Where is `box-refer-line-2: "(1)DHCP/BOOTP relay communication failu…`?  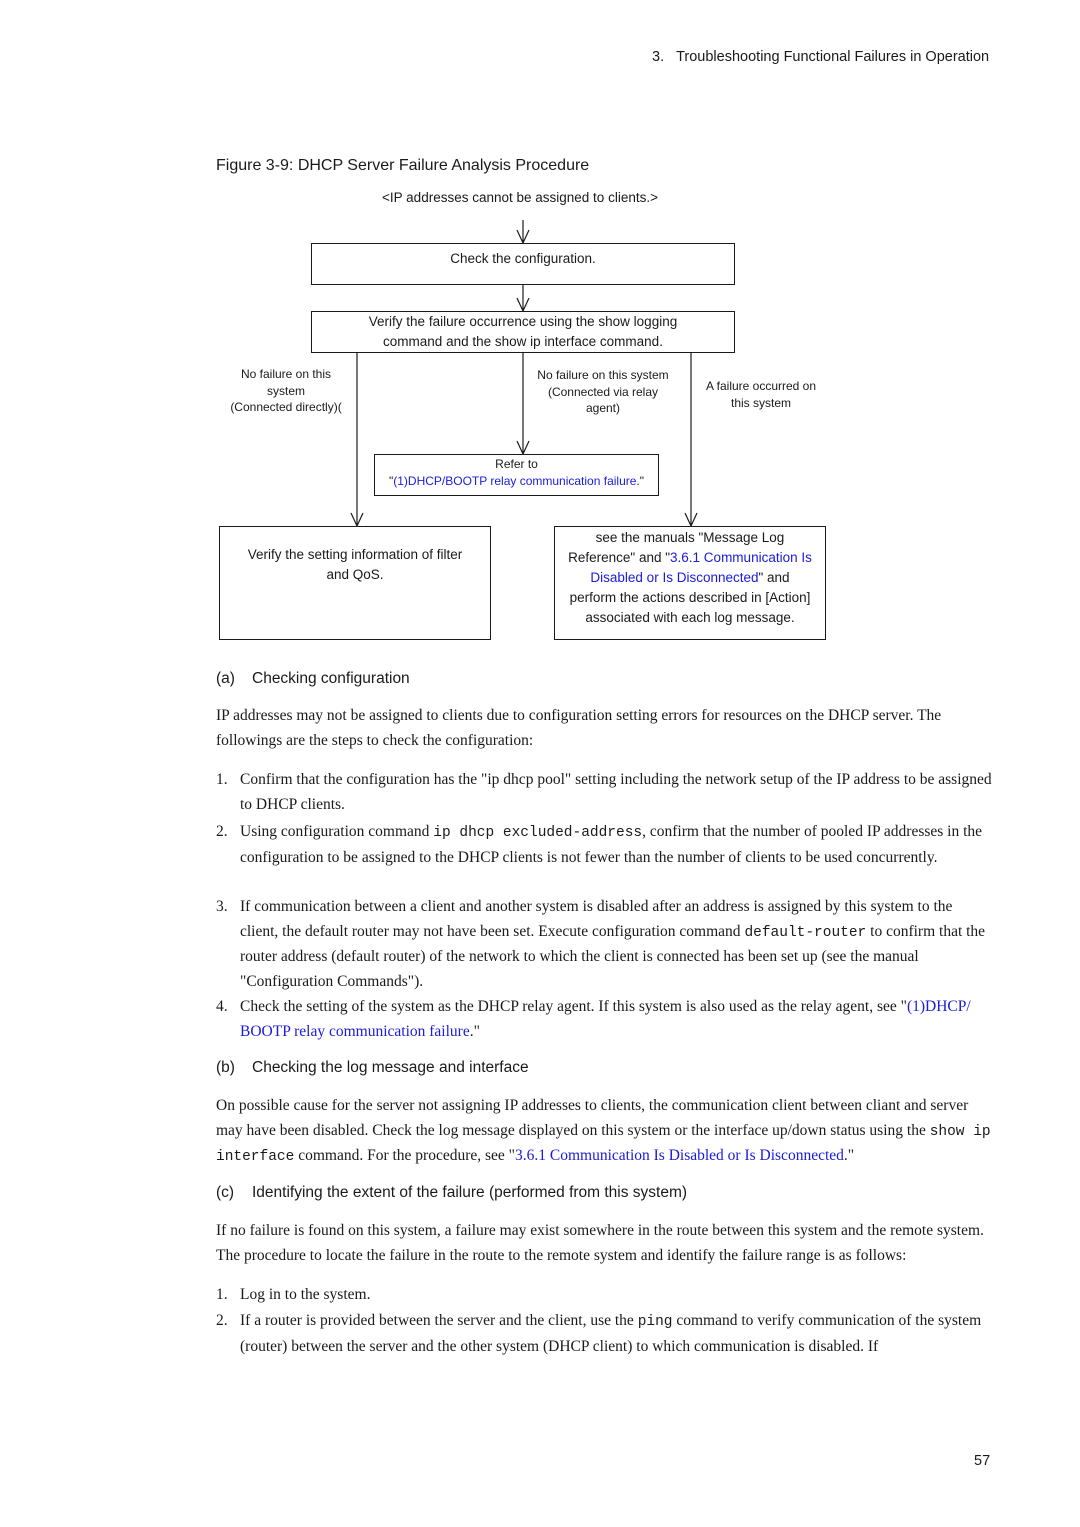 box-refer-line-2: "(1)DHCP/BOOTP relay communication failu… is located at coordinates (516, 481).